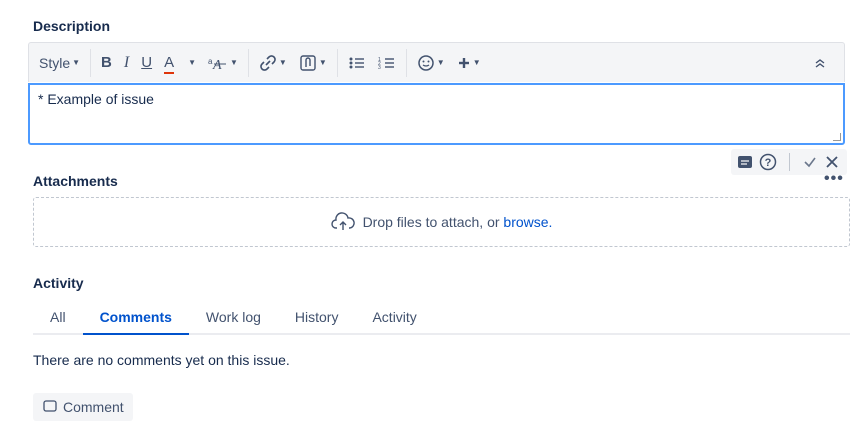  I want to click on emoji-icon, so click(426, 62).